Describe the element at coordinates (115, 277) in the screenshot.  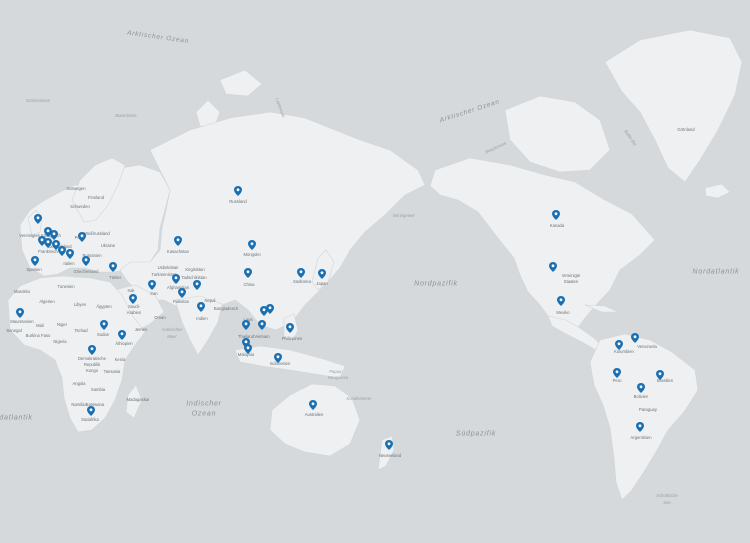
I see `country-label-tuerkei: Türkei` at that location.